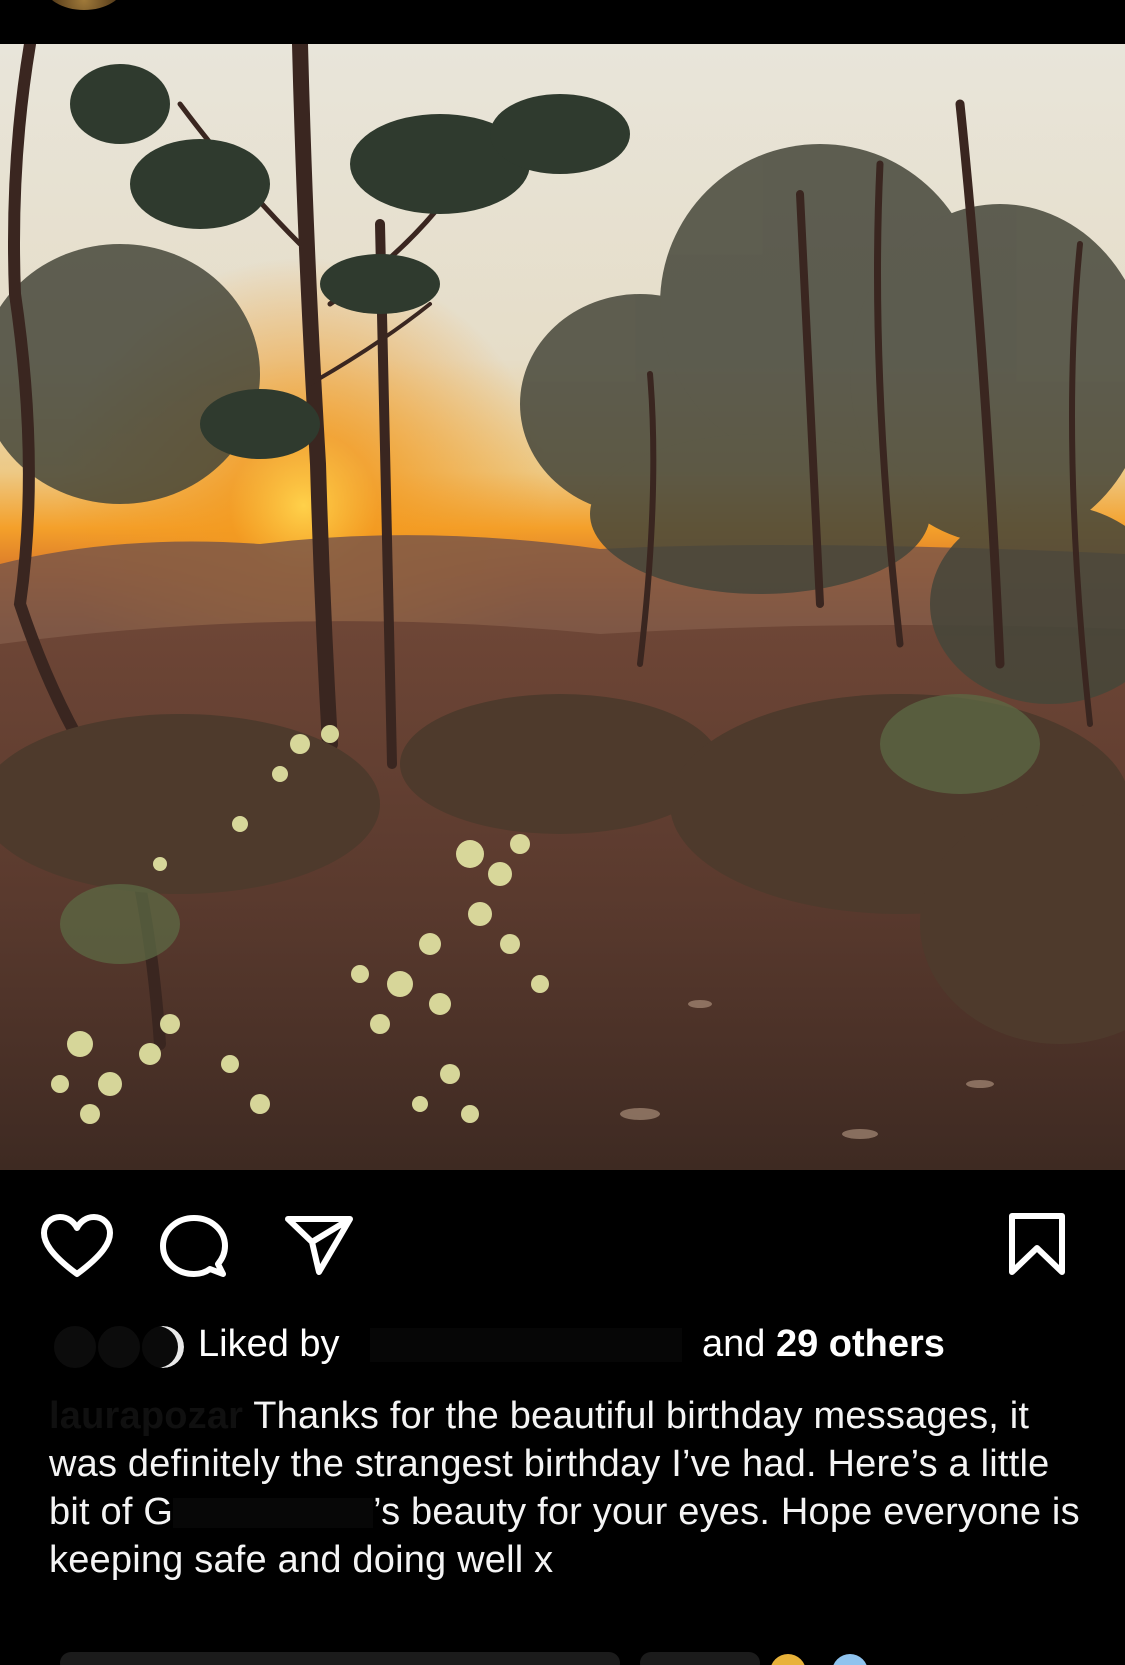 This screenshot has width=1125, height=1665. Describe the element at coordinates (84, 5) in the screenshot. I see `author-avatar` at that location.